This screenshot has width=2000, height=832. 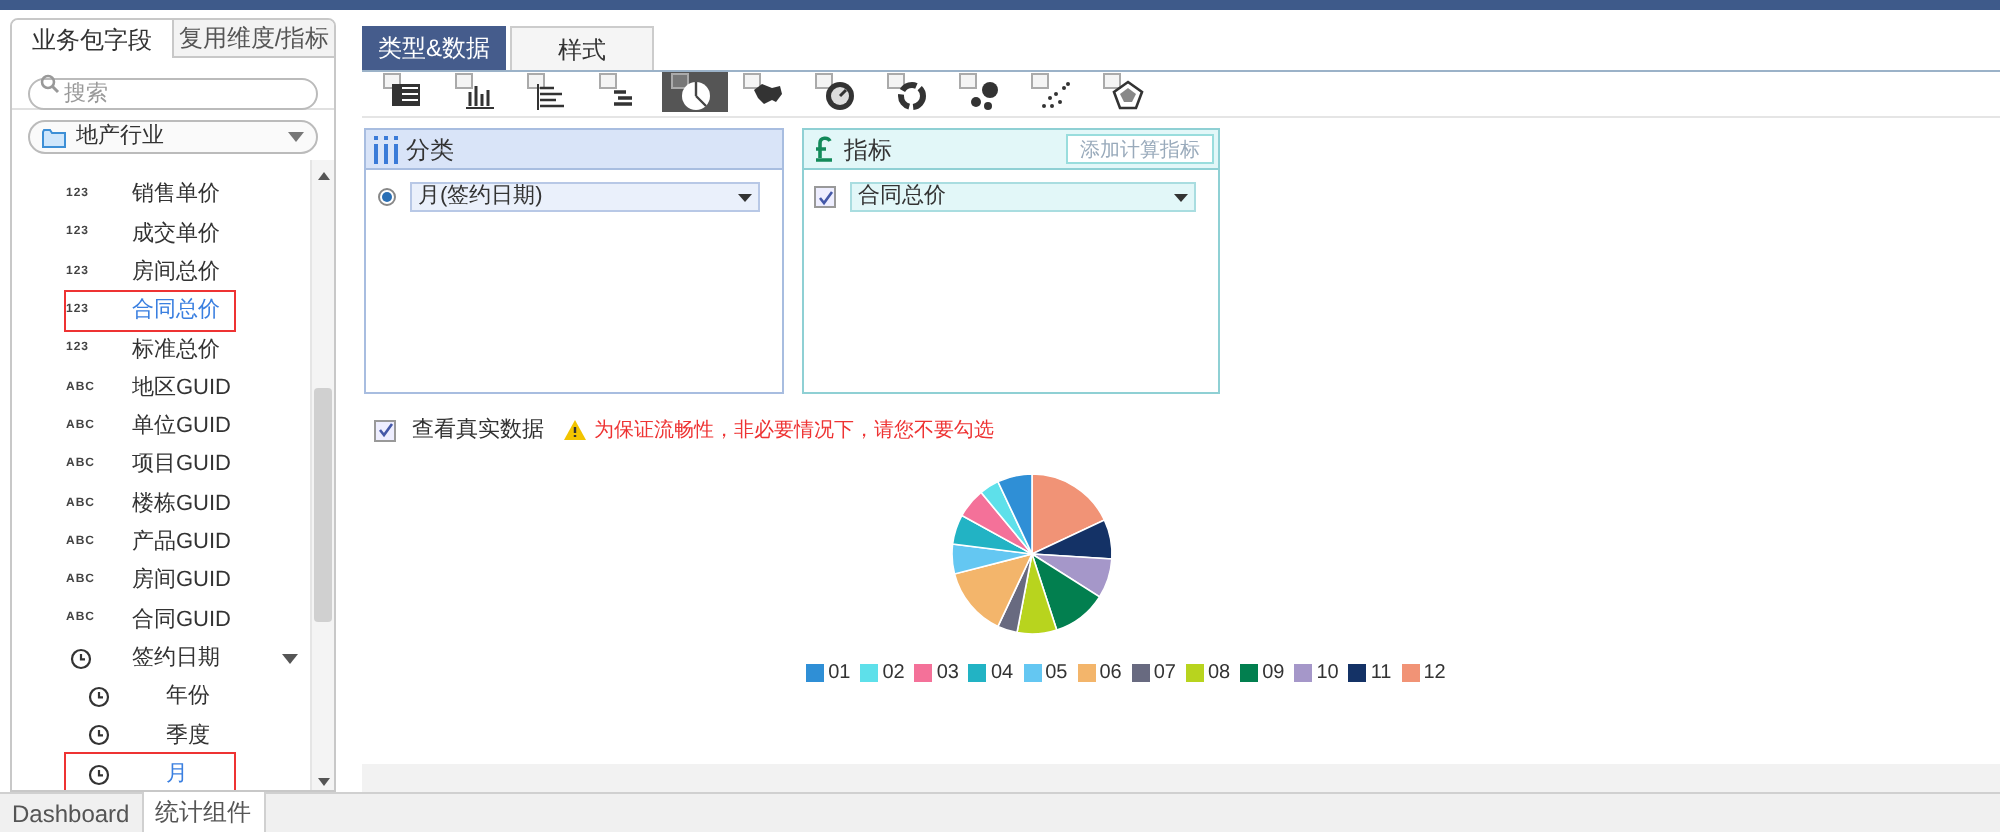 I want to click on field-label: 单位GUID, so click(x=181, y=427).